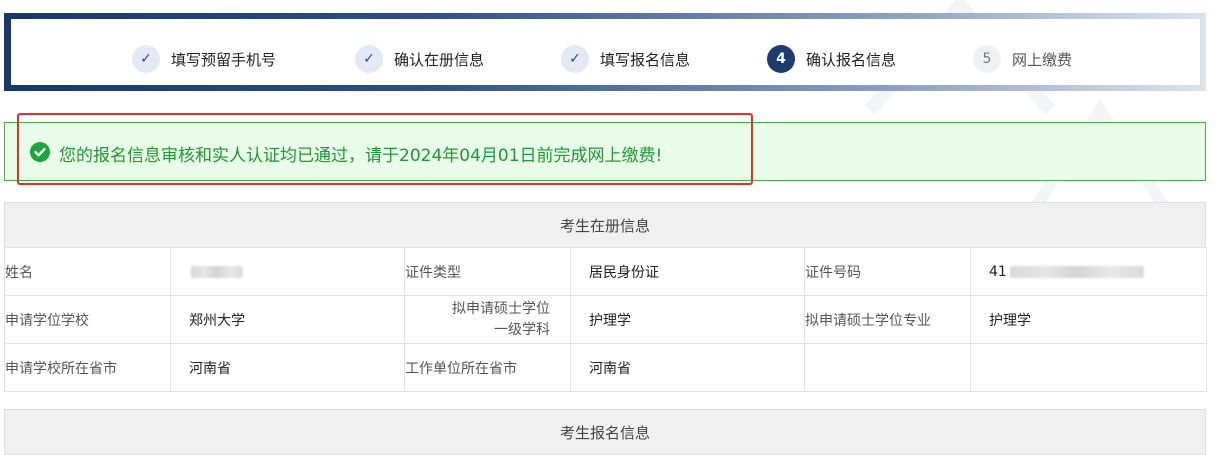  I want to click on id-number-text: 41, so click(998, 271).